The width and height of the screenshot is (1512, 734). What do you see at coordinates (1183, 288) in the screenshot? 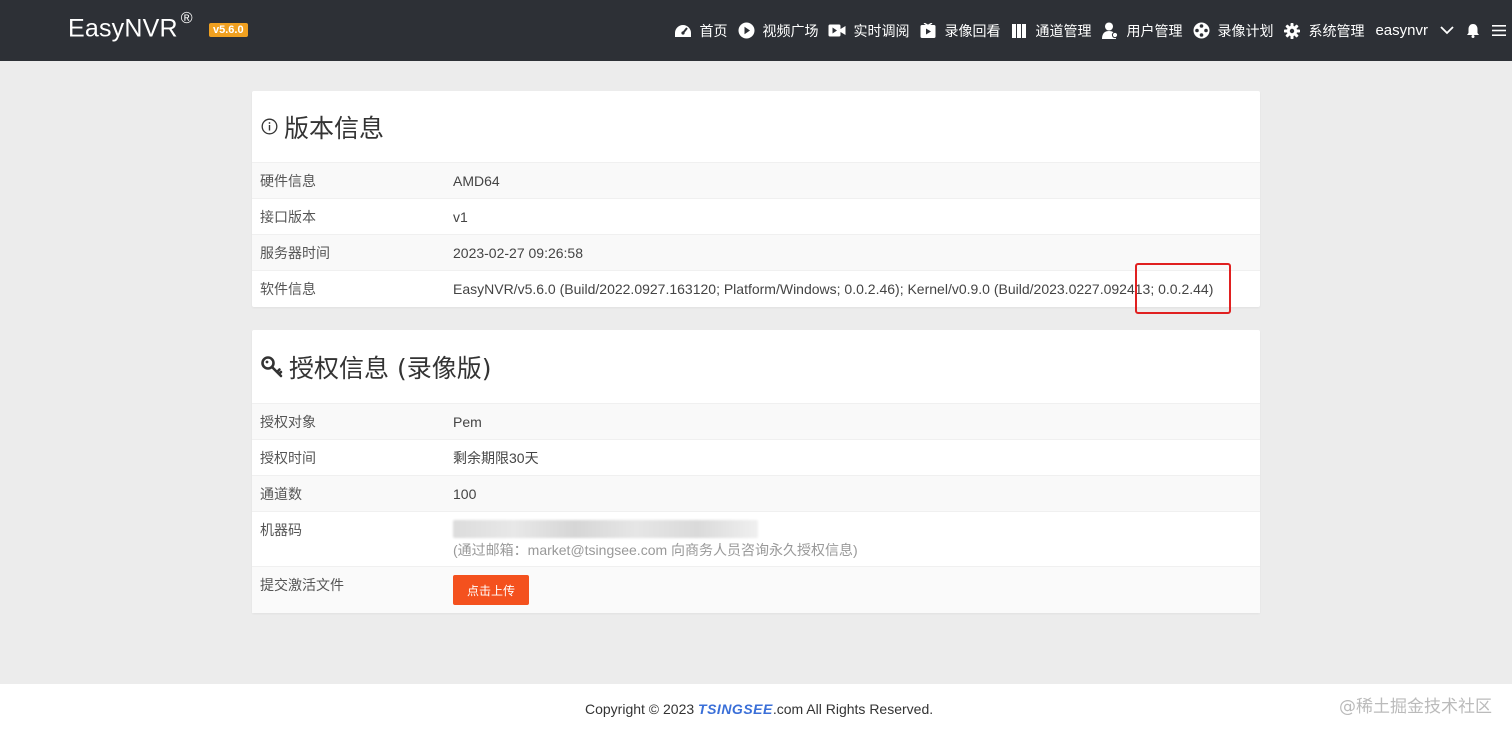
I see `annotation-highlight-box` at bounding box center [1183, 288].